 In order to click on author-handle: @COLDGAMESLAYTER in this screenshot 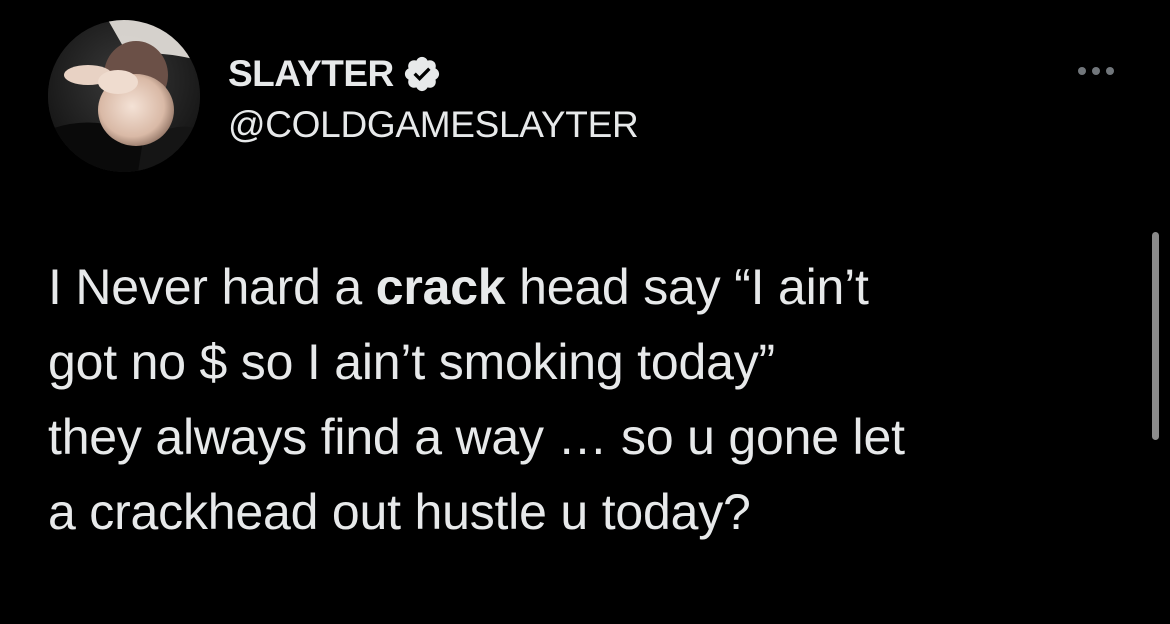, I will do `click(433, 125)`.